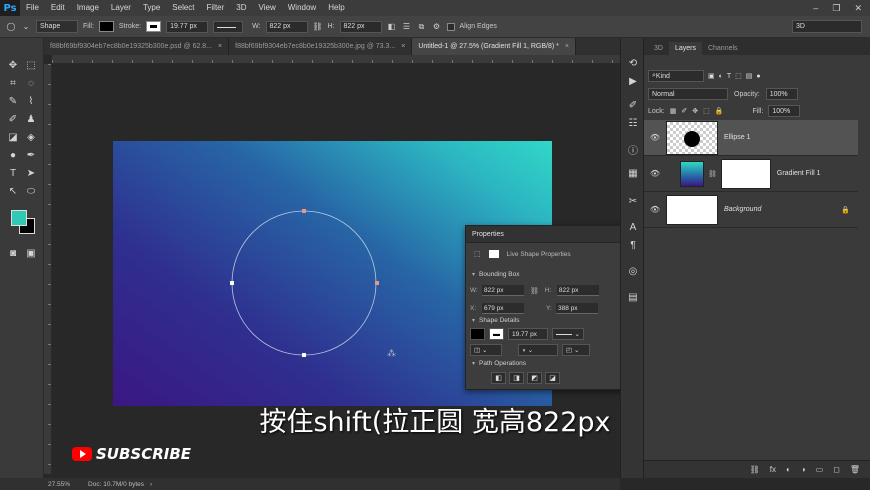  I want to click on new-group-icon: ▭, so click(820, 469).